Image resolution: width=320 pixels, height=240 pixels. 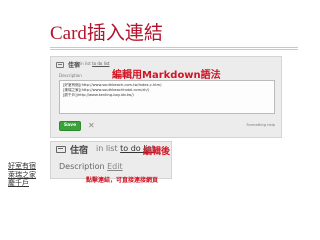 I want to click on title-divider, so click(x=174, y=47).